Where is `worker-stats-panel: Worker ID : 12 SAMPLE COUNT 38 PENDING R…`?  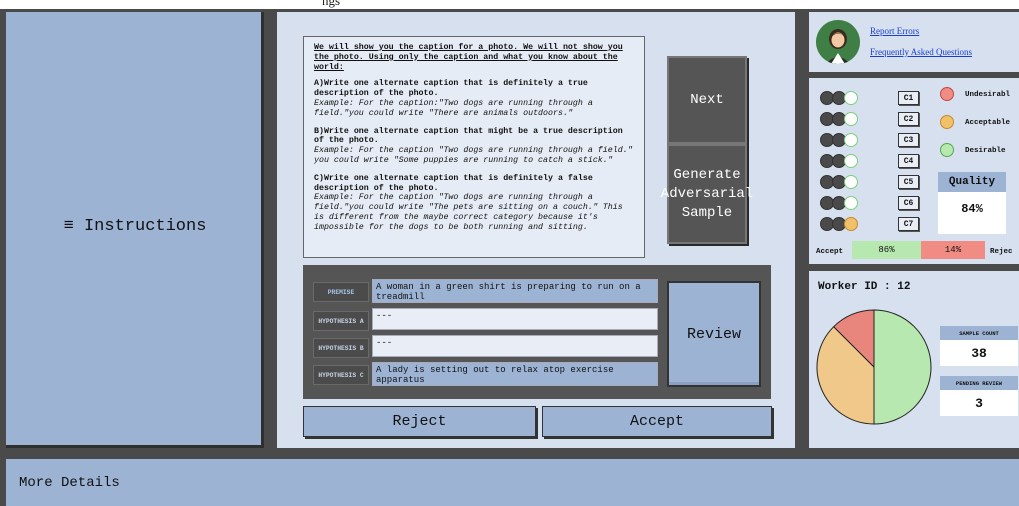 worker-stats-panel: Worker ID : 12 SAMPLE COUNT 38 PENDING R… is located at coordinates (914, 359).